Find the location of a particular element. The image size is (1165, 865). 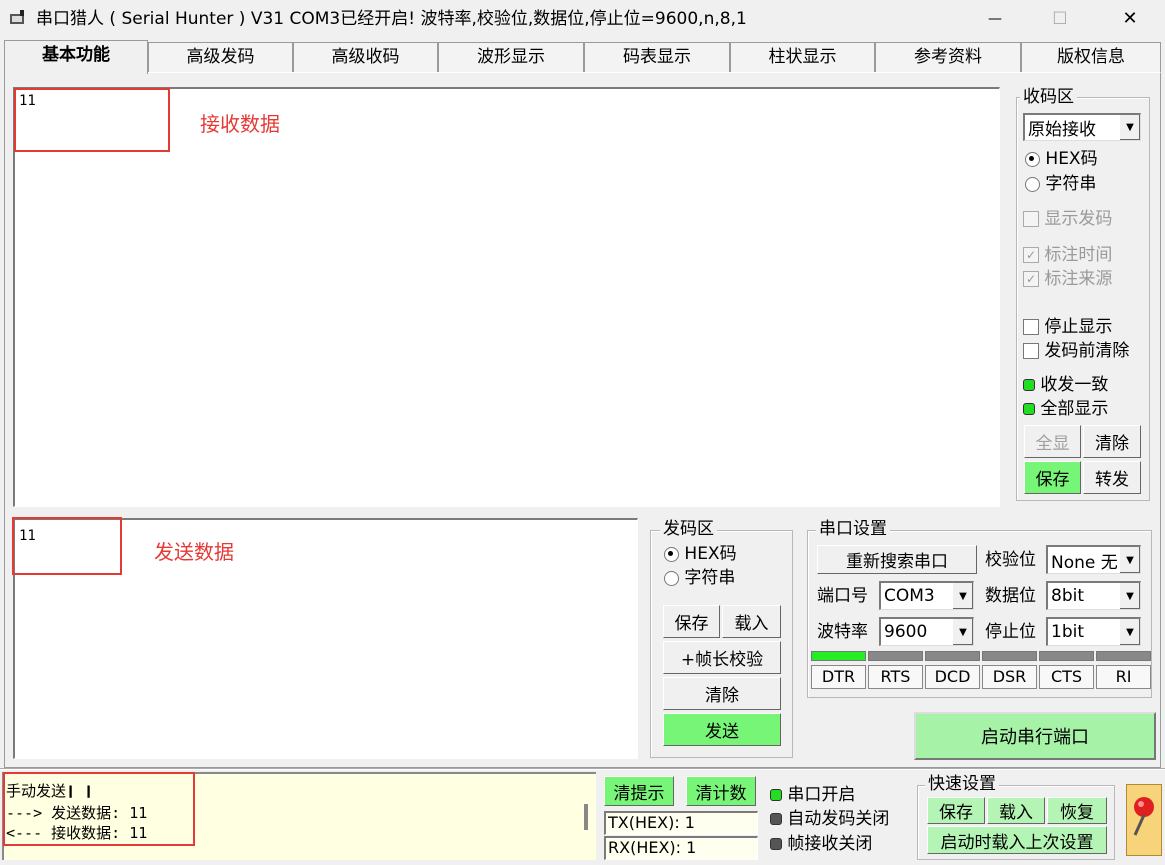

pin-dcd-label: DCD is located at coordinates (952, 677).